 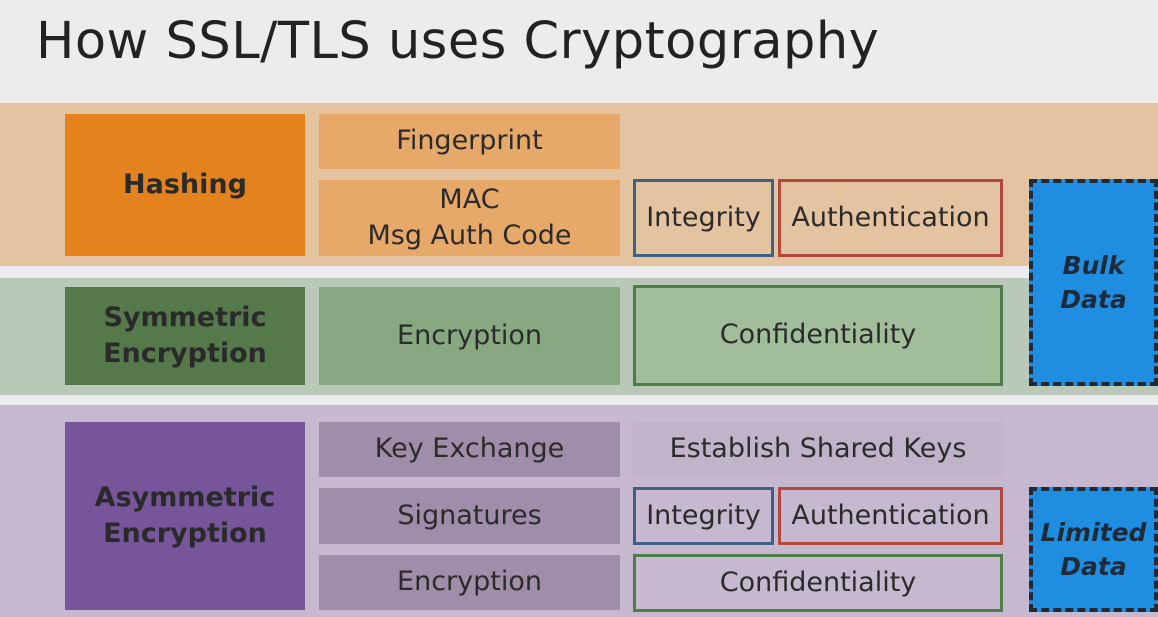 I want to click on symmetric-use-encryption-label: Encryption, so click(x=469, y=335).